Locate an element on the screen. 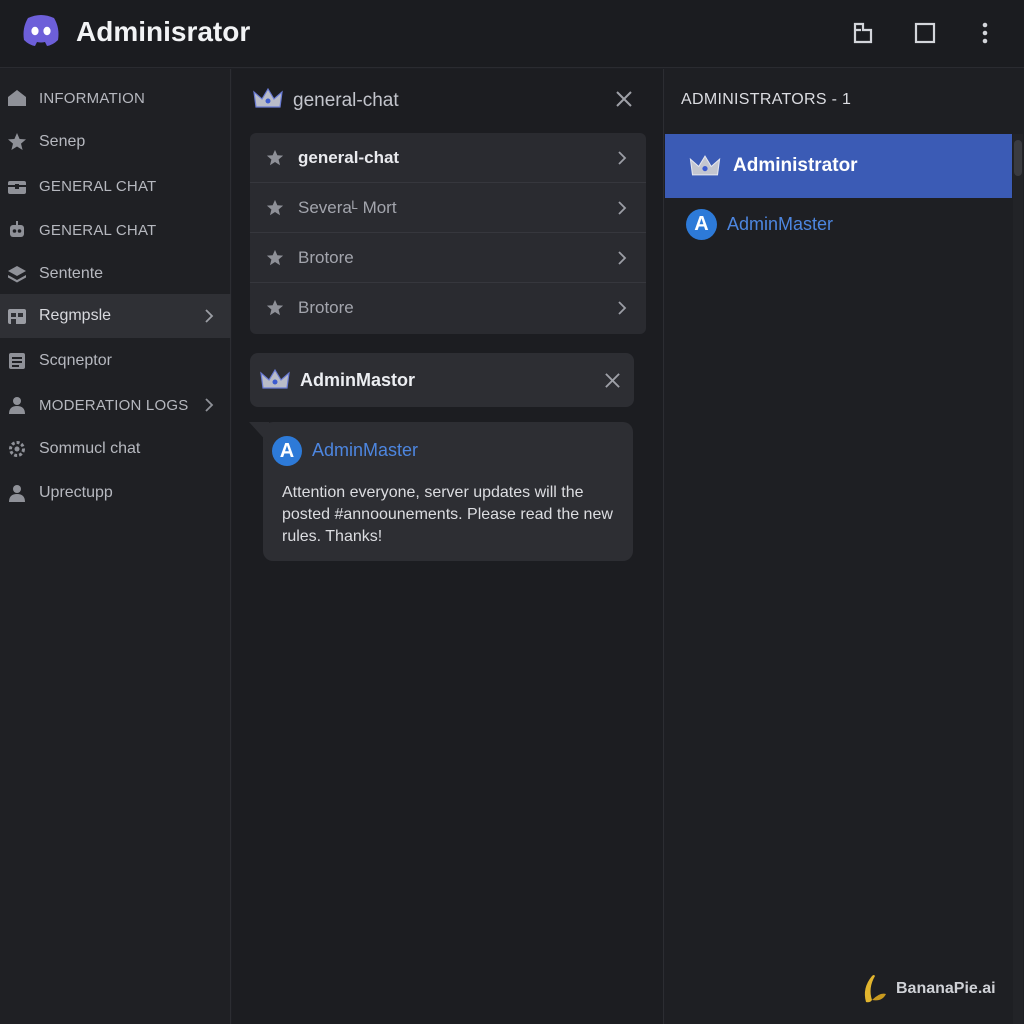  channel-label: Severaᴸ Mort is located at coordinates (347, 207).